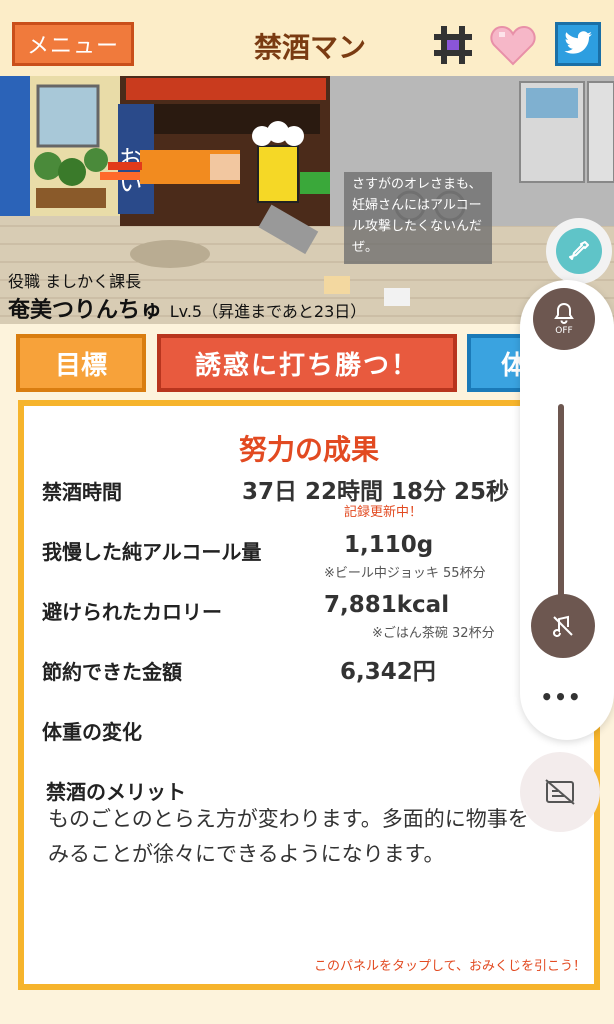 This screenshot has height=1024, width=614. What do you see at coordinates (405, 573) in the screenshot?
I see `alcohol-note: ※ビール中ジョッキ 55杯分` at bounding box center [405, 573].